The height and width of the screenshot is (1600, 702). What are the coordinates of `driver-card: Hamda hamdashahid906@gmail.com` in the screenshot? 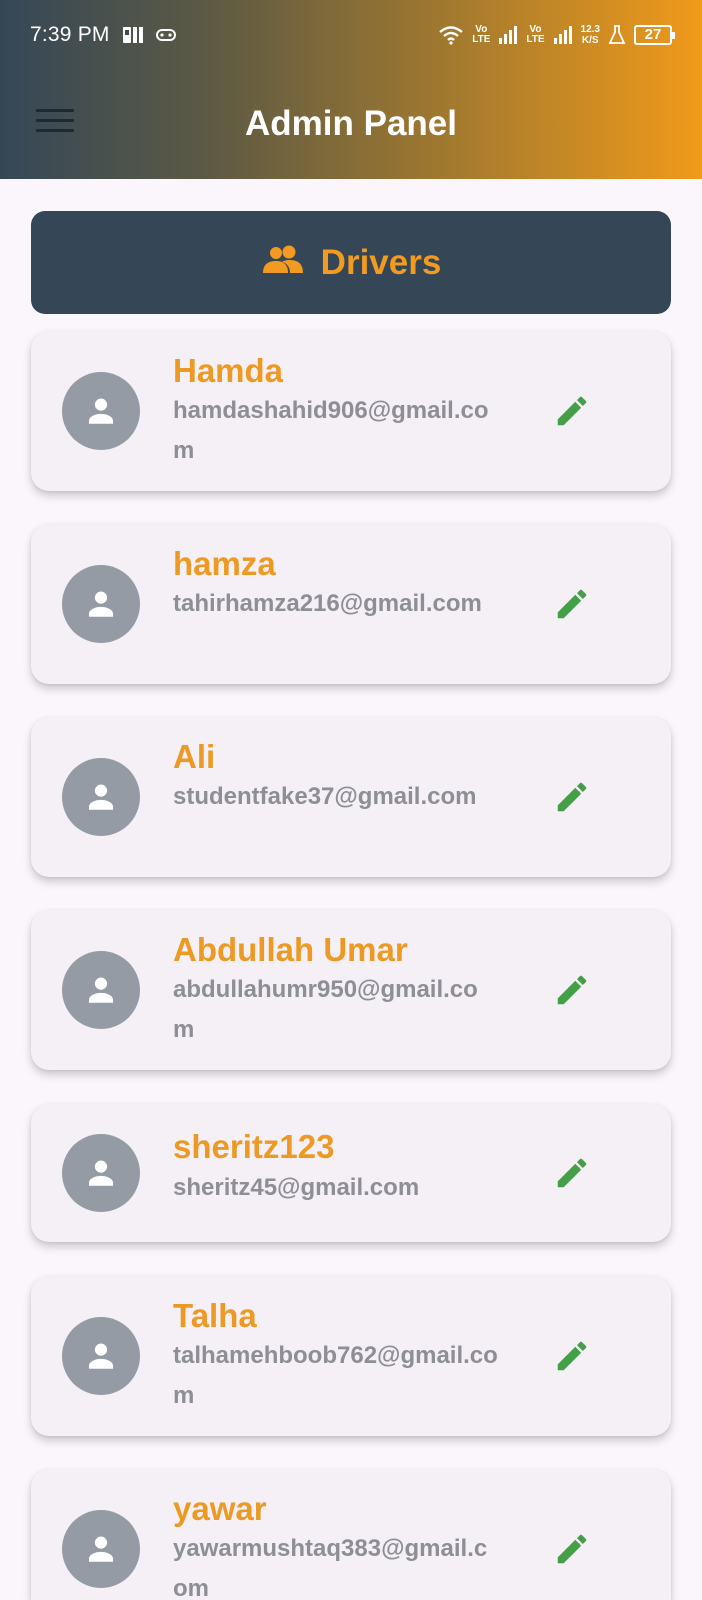 It's located at (351, 411).